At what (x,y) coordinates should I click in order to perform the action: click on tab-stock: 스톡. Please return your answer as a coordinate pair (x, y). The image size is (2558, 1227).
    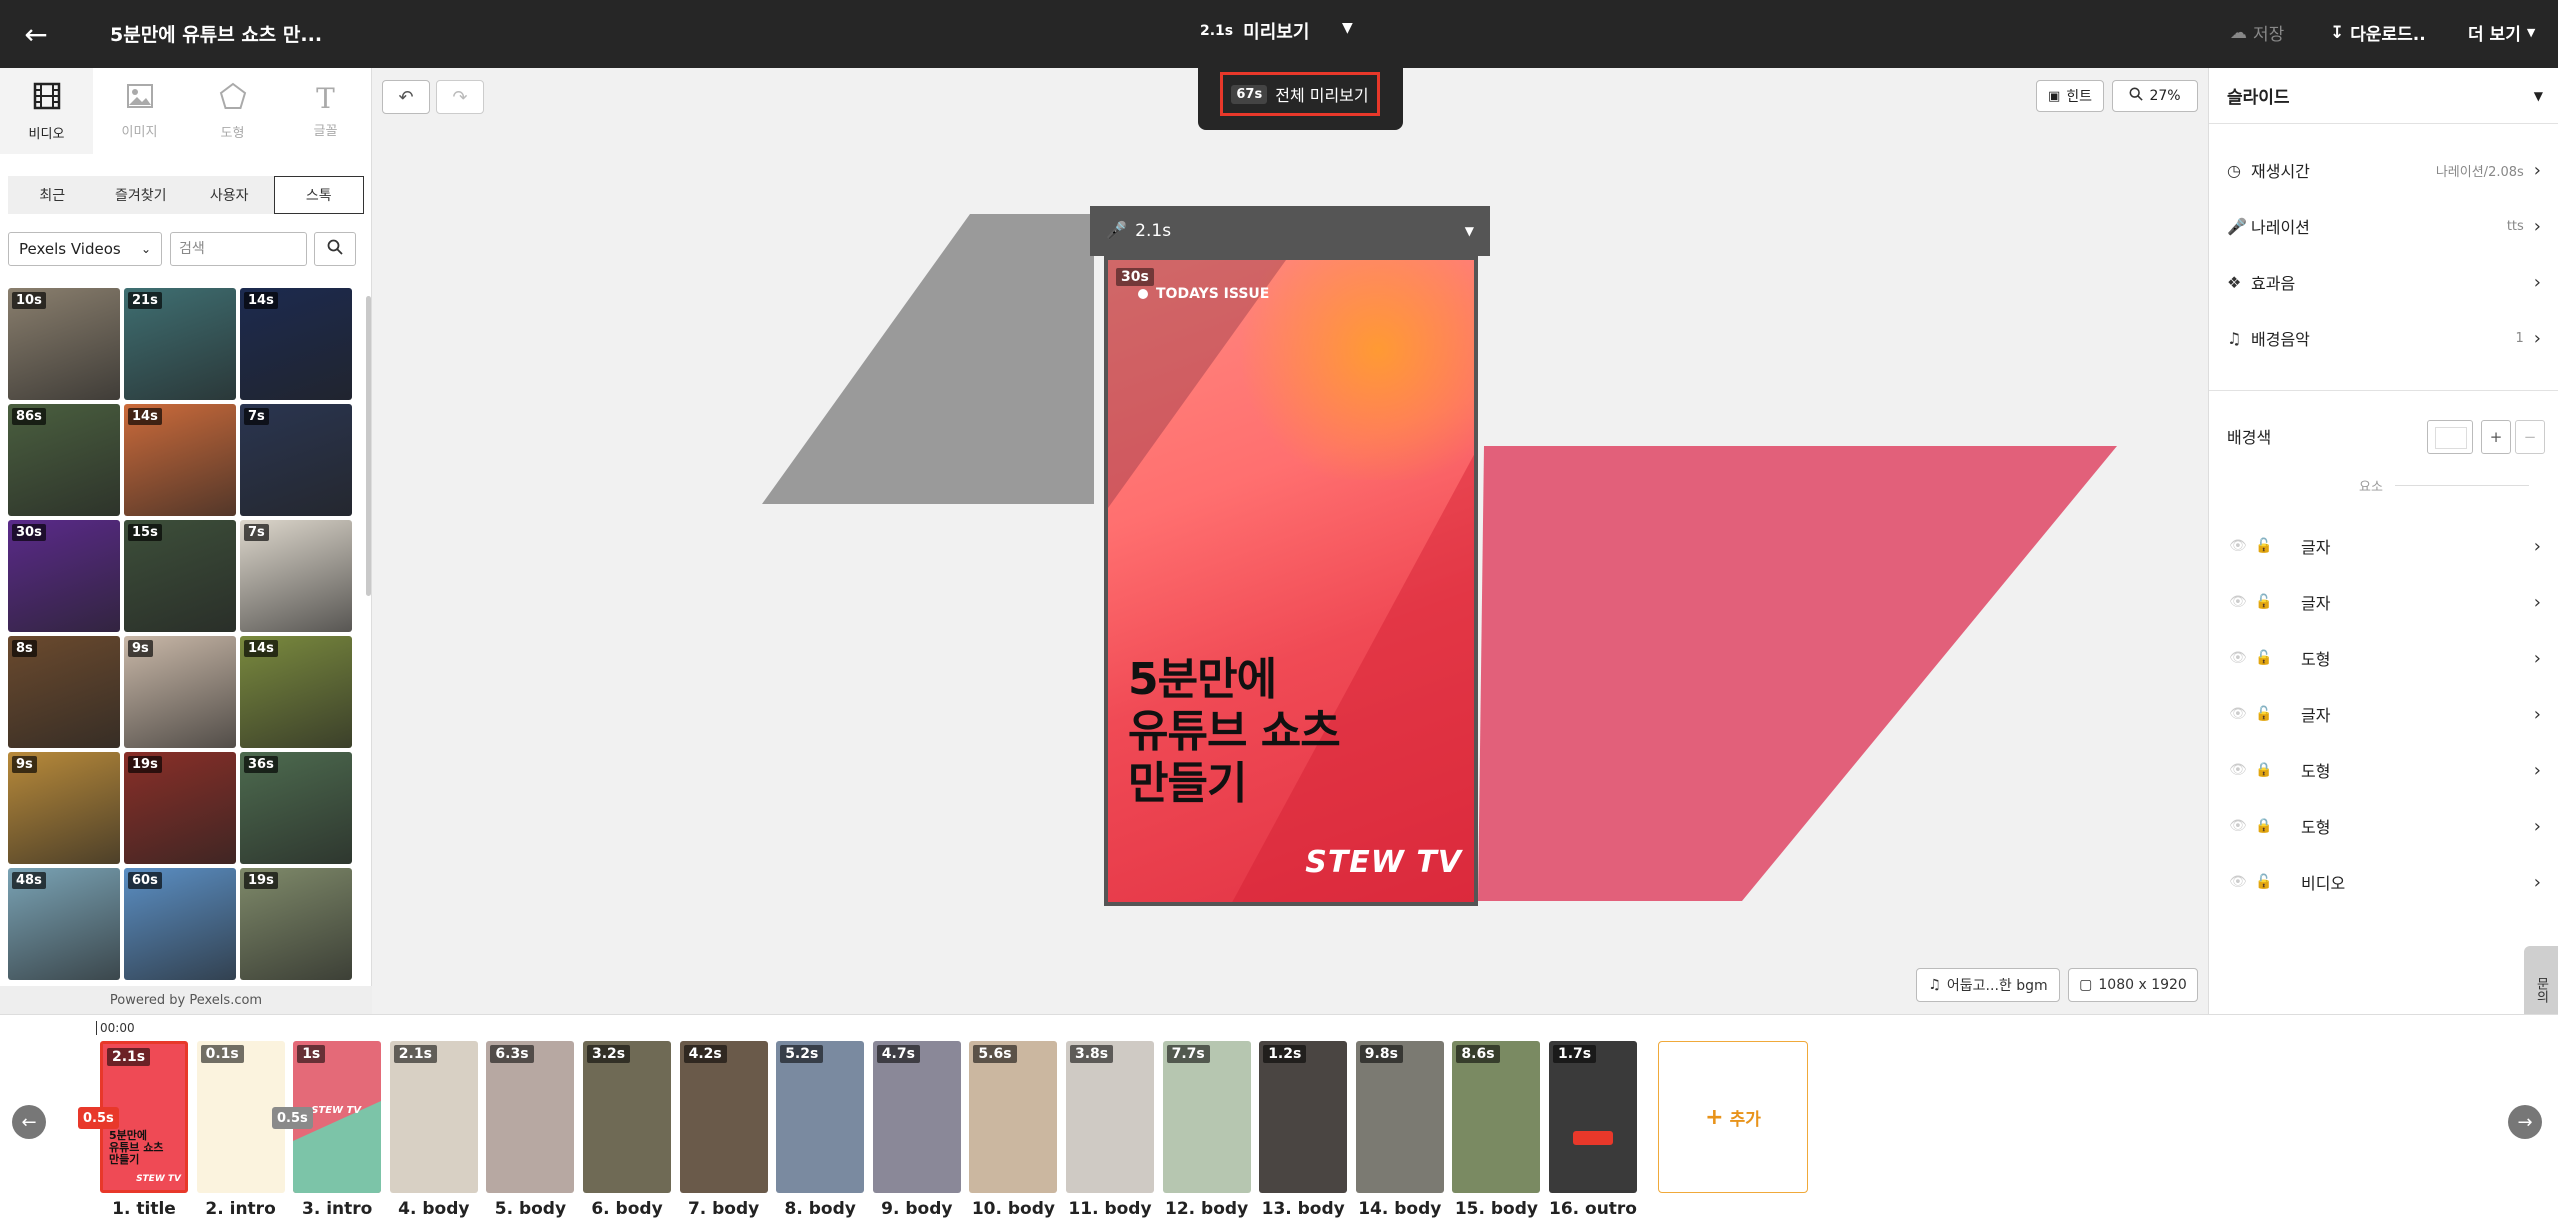
    Looking at the image, I should click on (318, 195).